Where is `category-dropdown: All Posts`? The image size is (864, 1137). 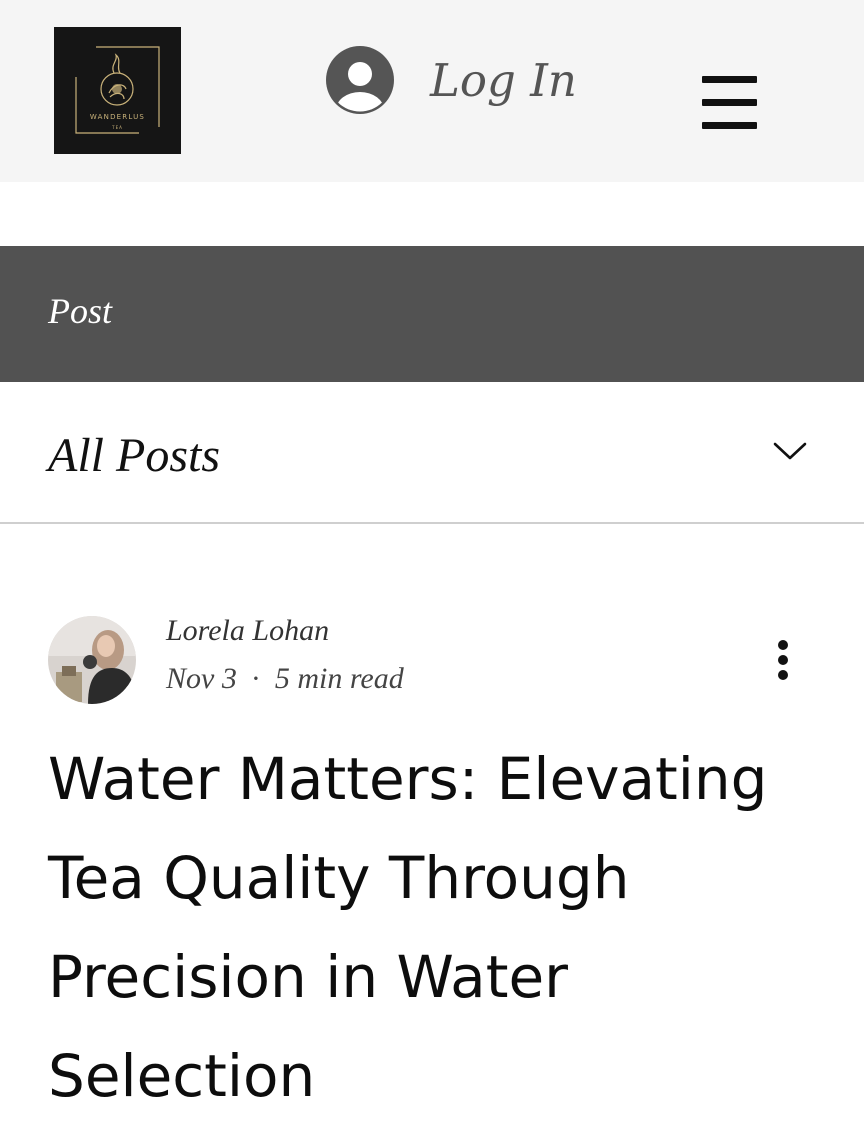 category-dropdown: All Posts is located at coordinates (432, 454).